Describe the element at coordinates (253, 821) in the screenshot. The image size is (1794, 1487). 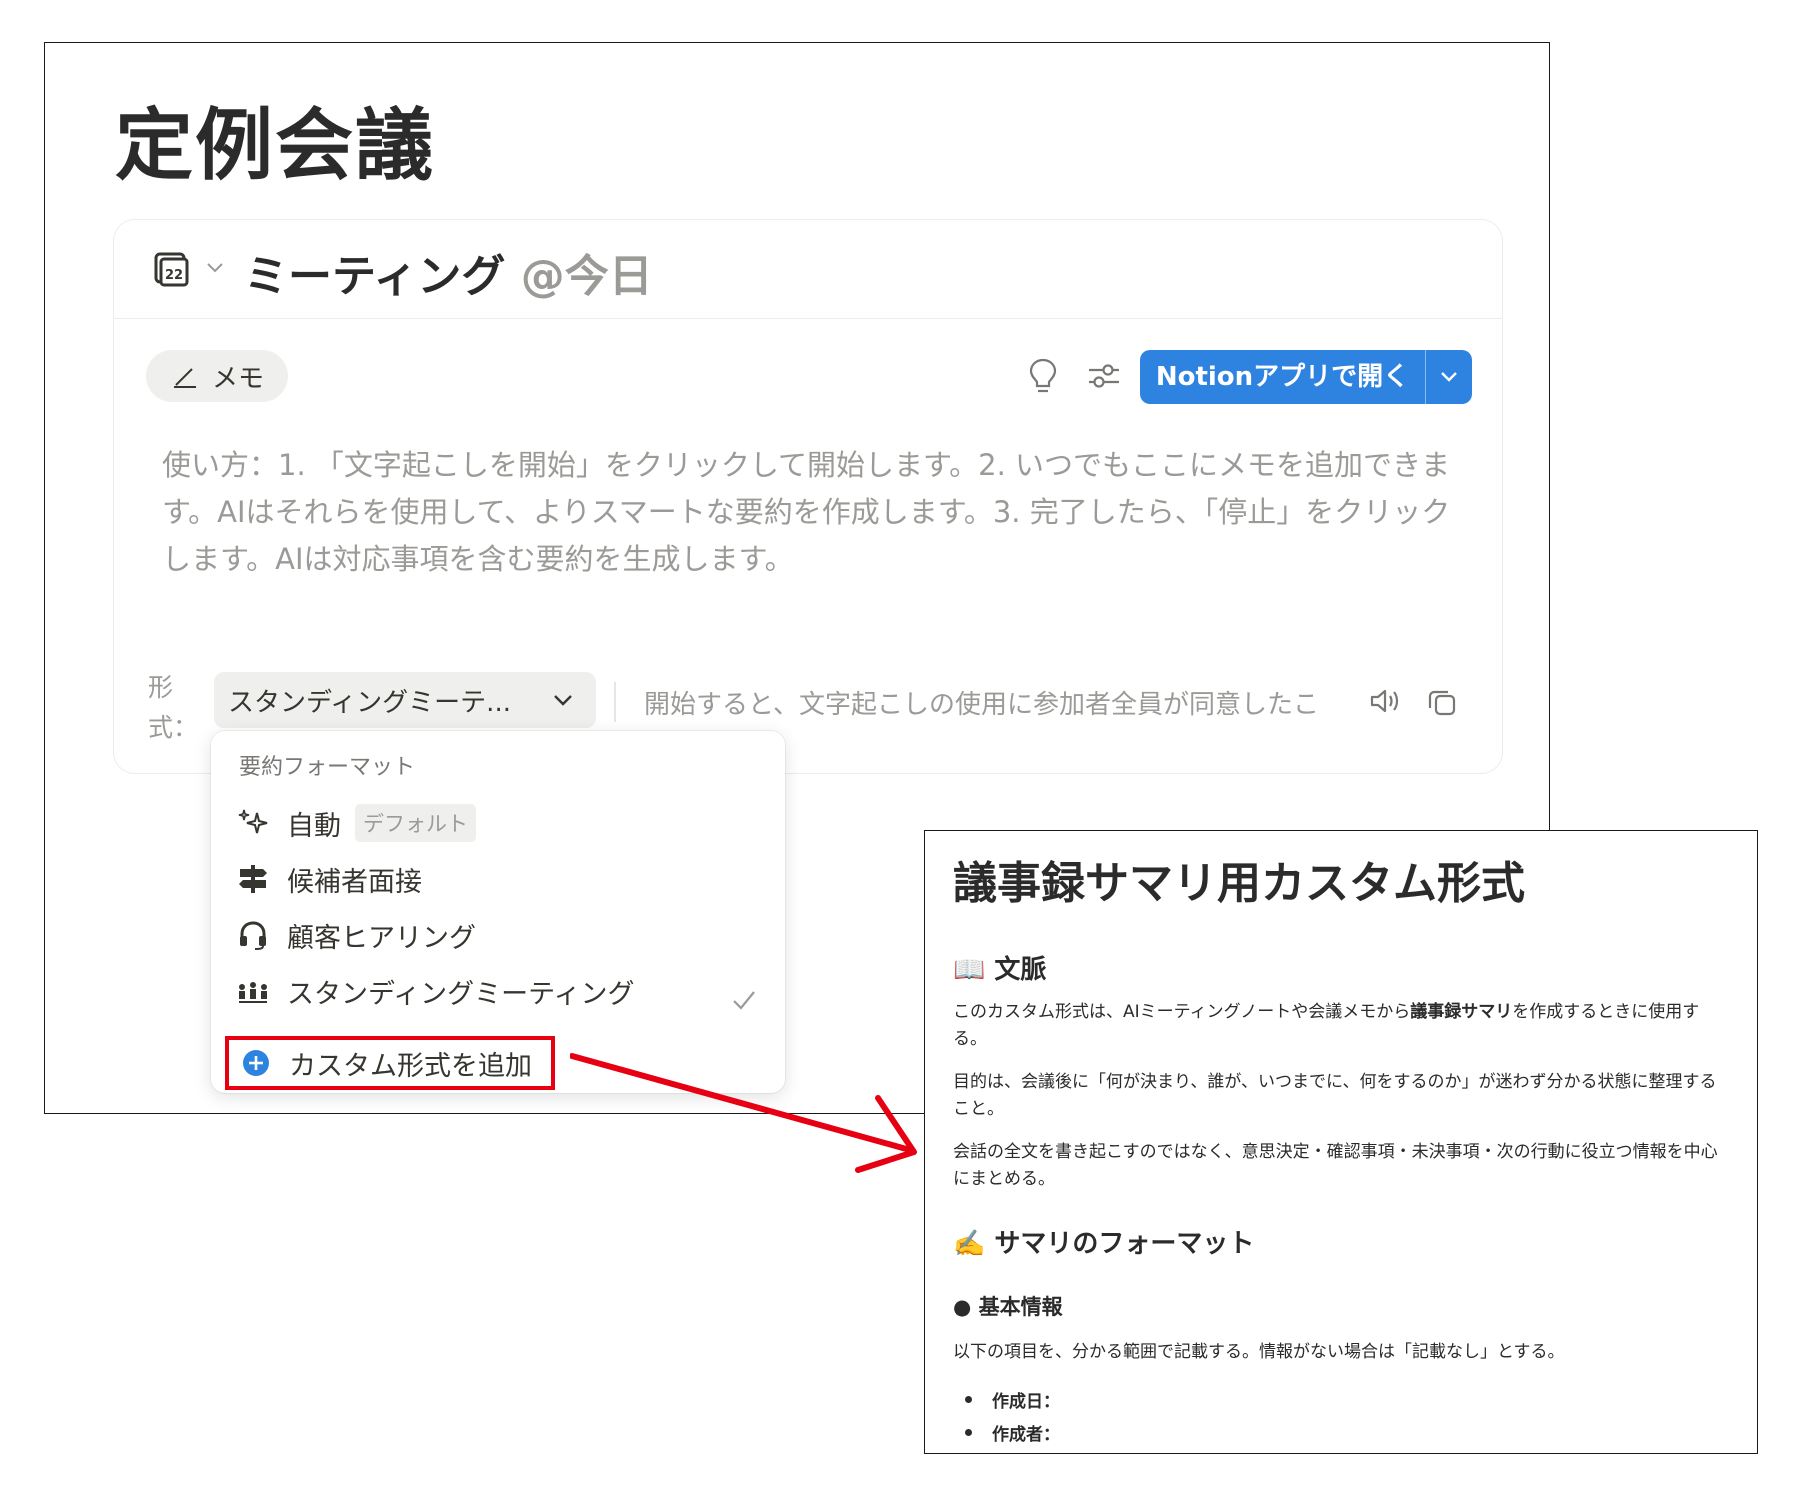
I see `sparkles-icon` at that location.